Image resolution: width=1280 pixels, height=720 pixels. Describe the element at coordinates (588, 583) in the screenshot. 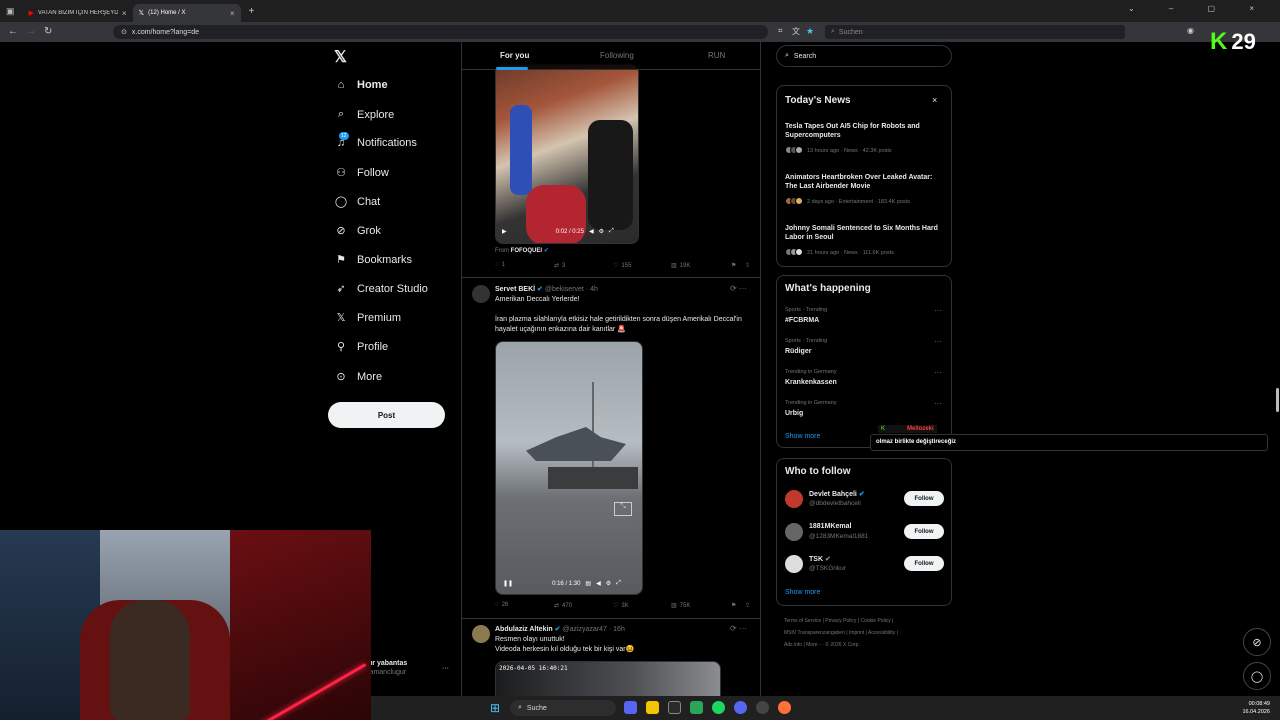

I see `captions-icon: ▤` at that location.